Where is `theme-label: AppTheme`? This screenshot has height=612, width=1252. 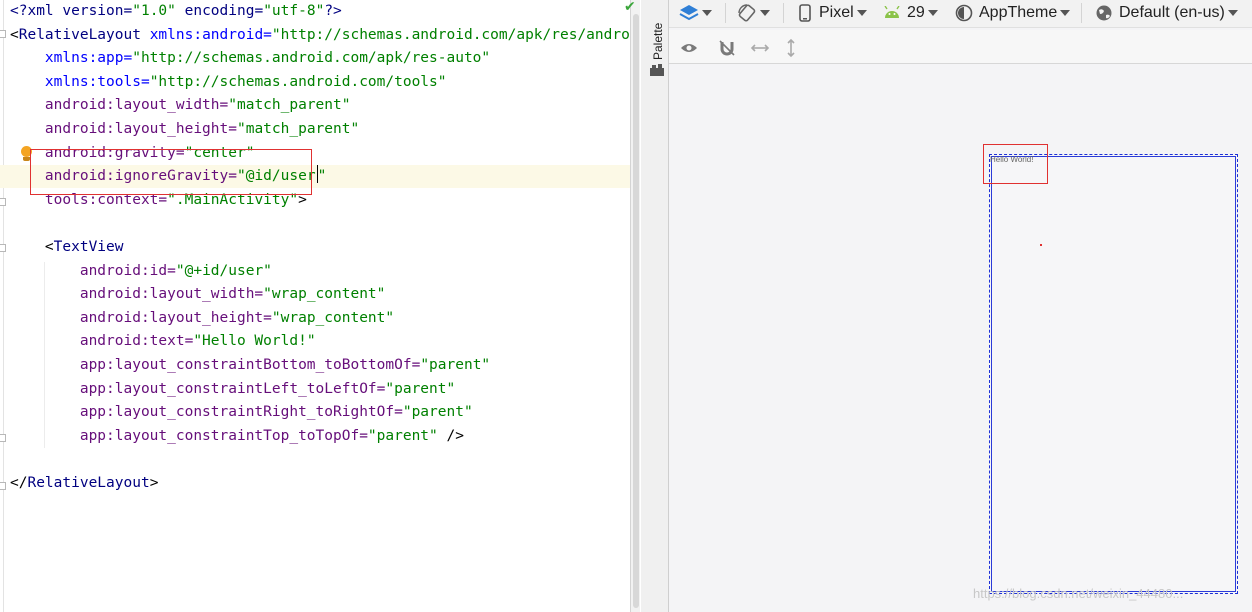
theme-label: AppTheme is located at coordinates (1018, 12).